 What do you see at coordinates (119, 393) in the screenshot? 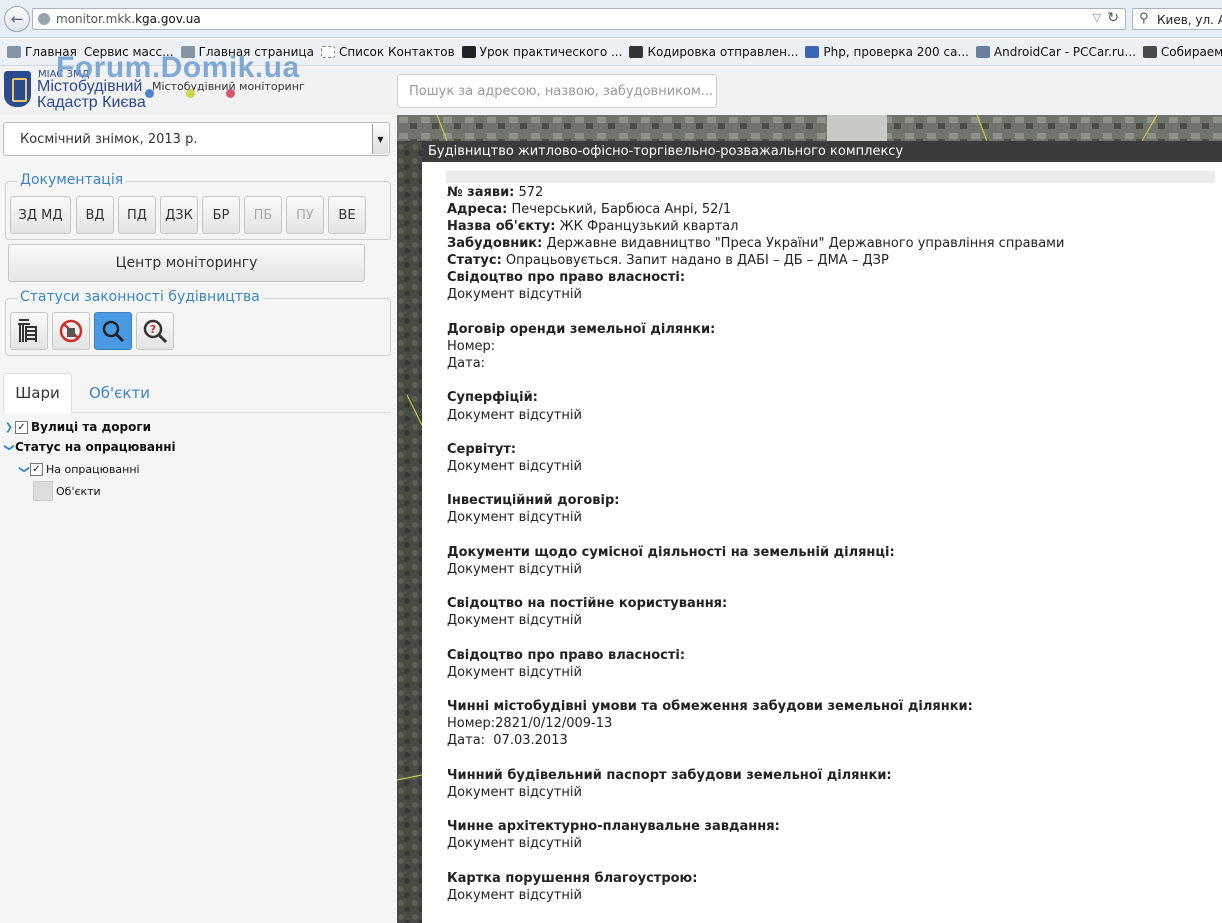
I see `tab-objects: Об'єкти` at bounding box center [119, 393].